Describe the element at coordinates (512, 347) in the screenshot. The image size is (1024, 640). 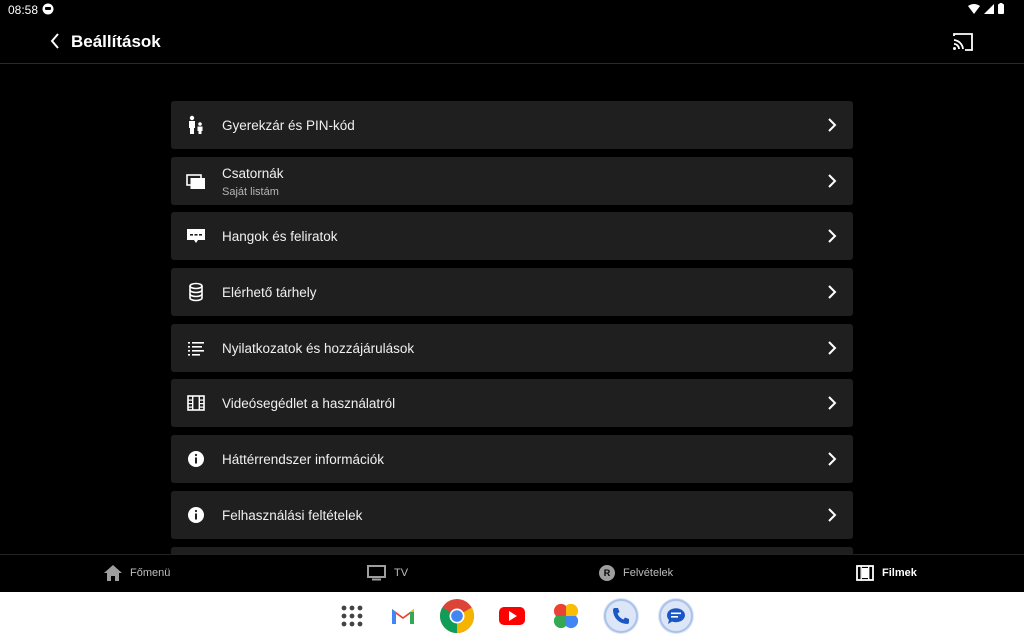
I see `settings-item-declarations: Nyilatkozatok és hozzájárulások` at that location.